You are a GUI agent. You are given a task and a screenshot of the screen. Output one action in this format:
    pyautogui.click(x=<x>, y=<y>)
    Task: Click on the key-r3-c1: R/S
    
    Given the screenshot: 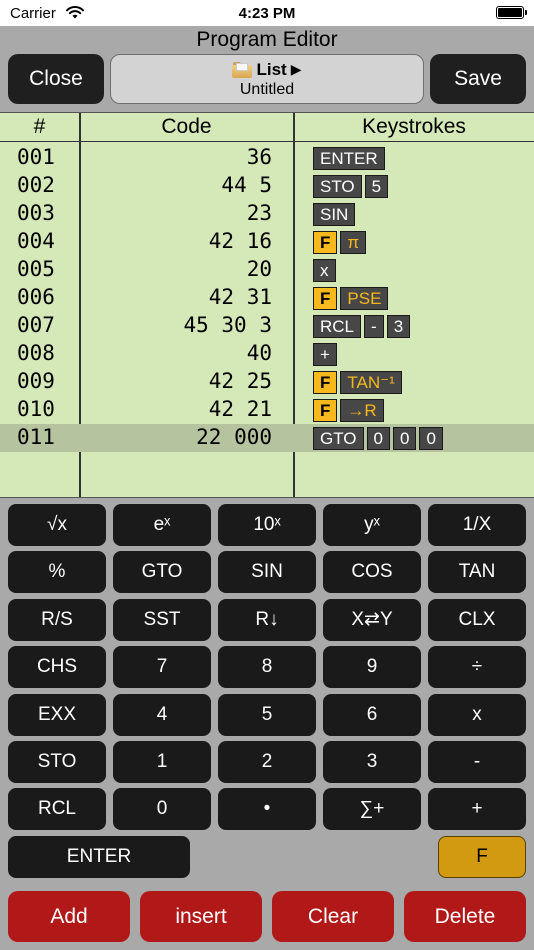 What is the action you would take?
    pyautogui.click(x=57, y=619)
    